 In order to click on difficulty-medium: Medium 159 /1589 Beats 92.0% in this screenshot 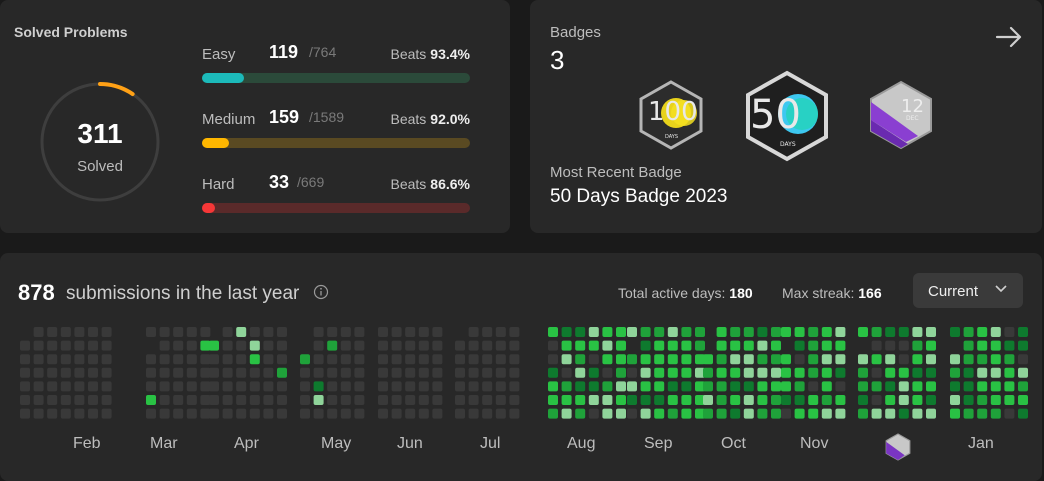, I will do `click(336, 130)`.